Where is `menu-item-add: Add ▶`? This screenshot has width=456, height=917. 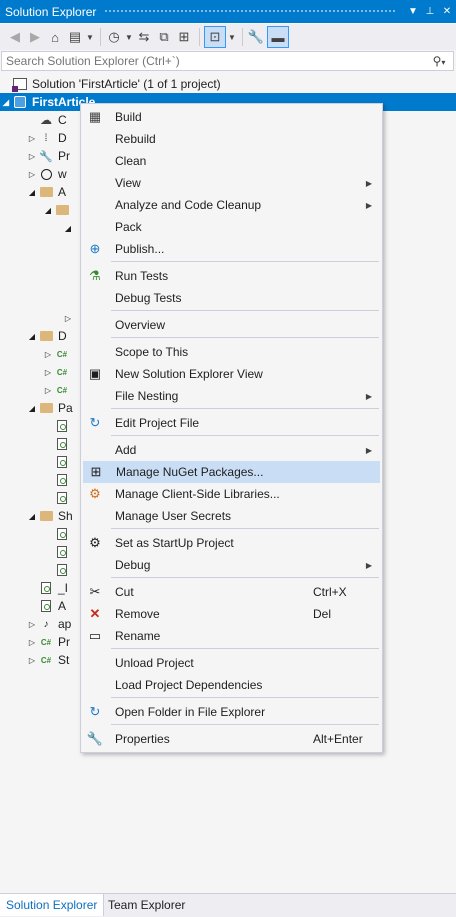
menu-item-add: Add ▶ is located at coordinates (231, 450).